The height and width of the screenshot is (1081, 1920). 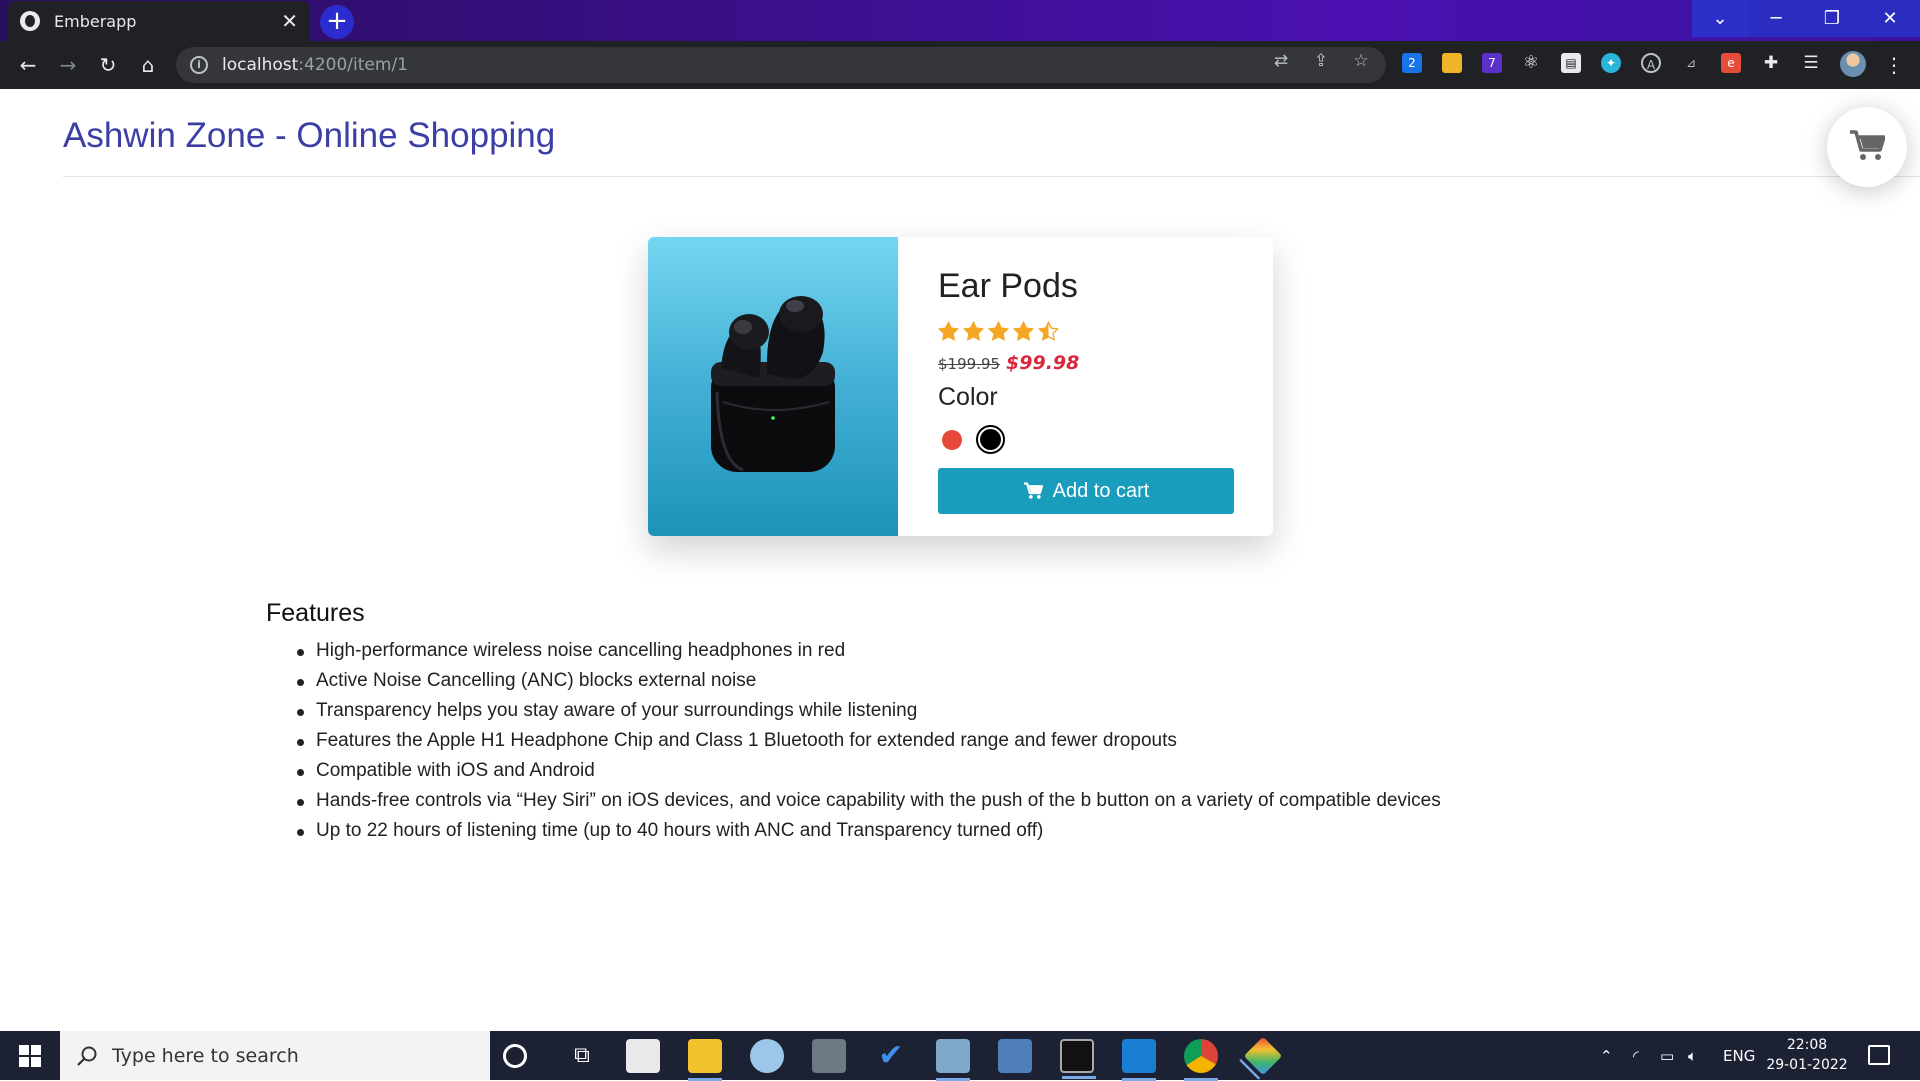 I want to click on paint-icon, so click(x=767, y=1056).